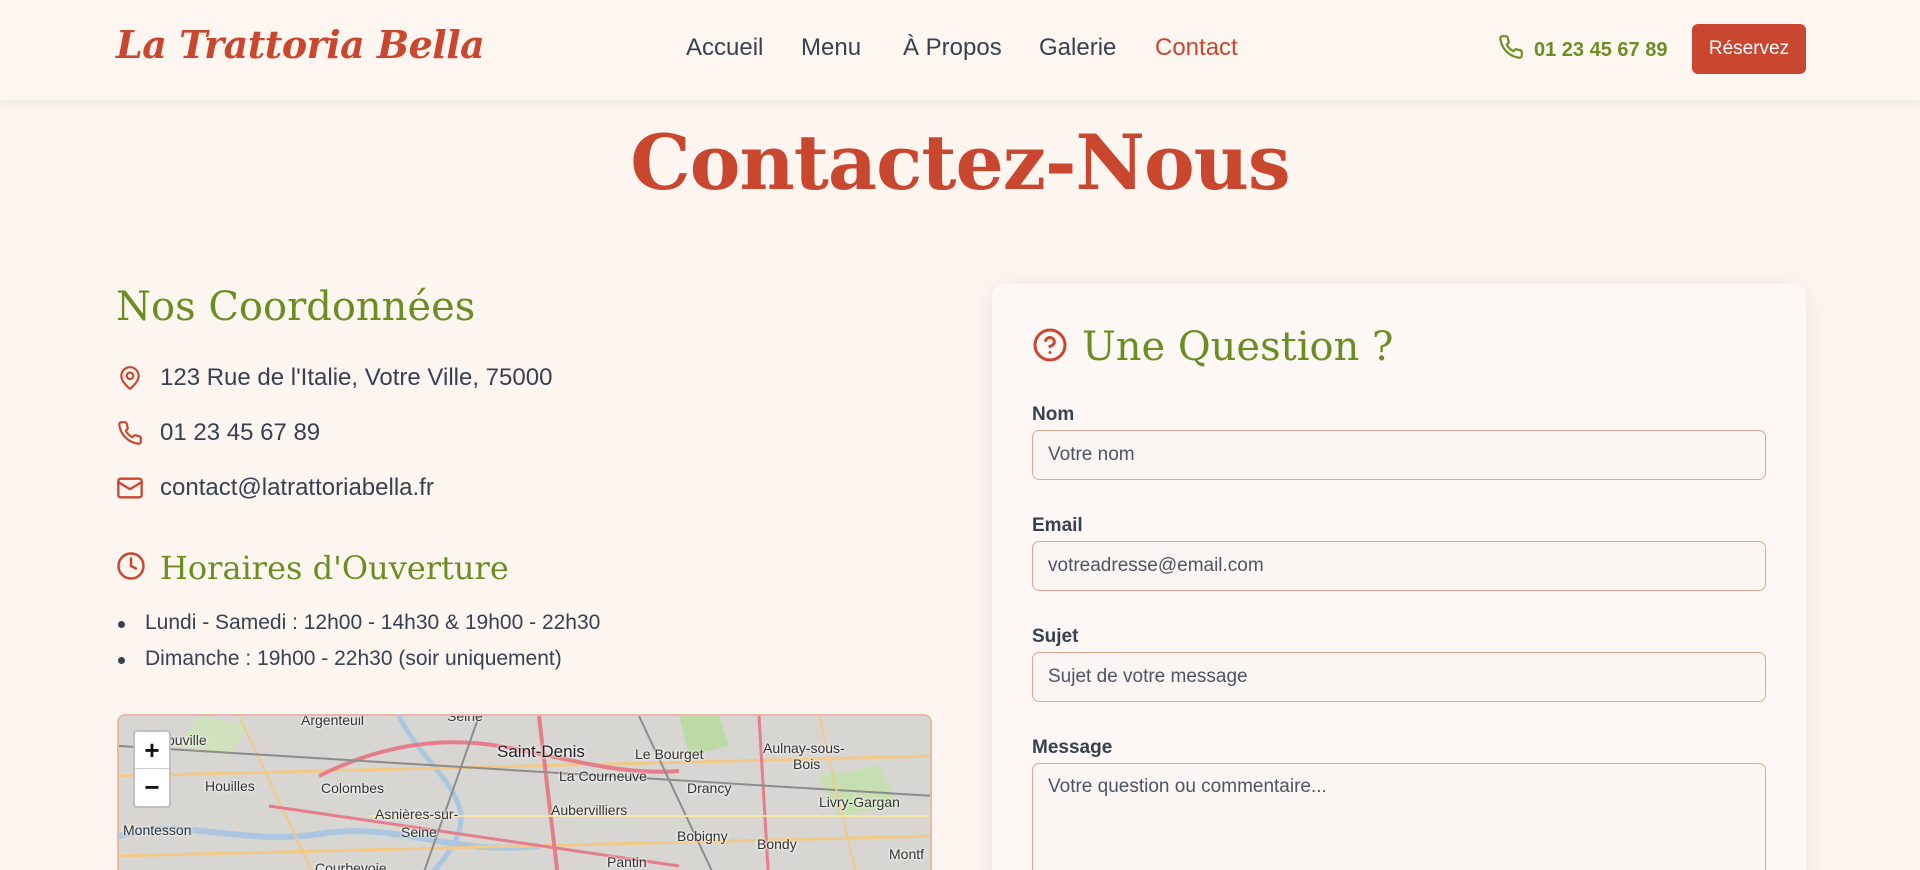 The width and height of the screenshot is (1920, 870). What do you see at coordinates (952, 48) in the screenshot?
I see `nav-item-a-propos: À Propos` at bounding box center [952, 48].